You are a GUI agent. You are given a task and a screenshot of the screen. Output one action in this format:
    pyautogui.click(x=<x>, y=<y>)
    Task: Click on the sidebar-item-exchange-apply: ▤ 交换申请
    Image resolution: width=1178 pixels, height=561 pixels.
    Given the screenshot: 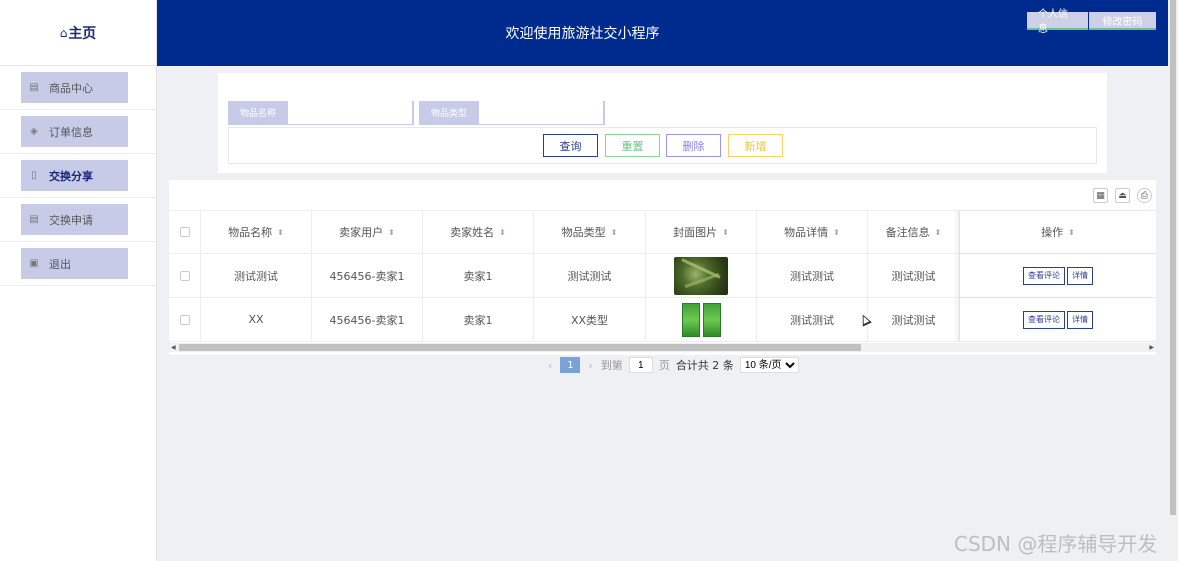 What is the action you would take?
    pyautogui.click(x=74, y=219)
    